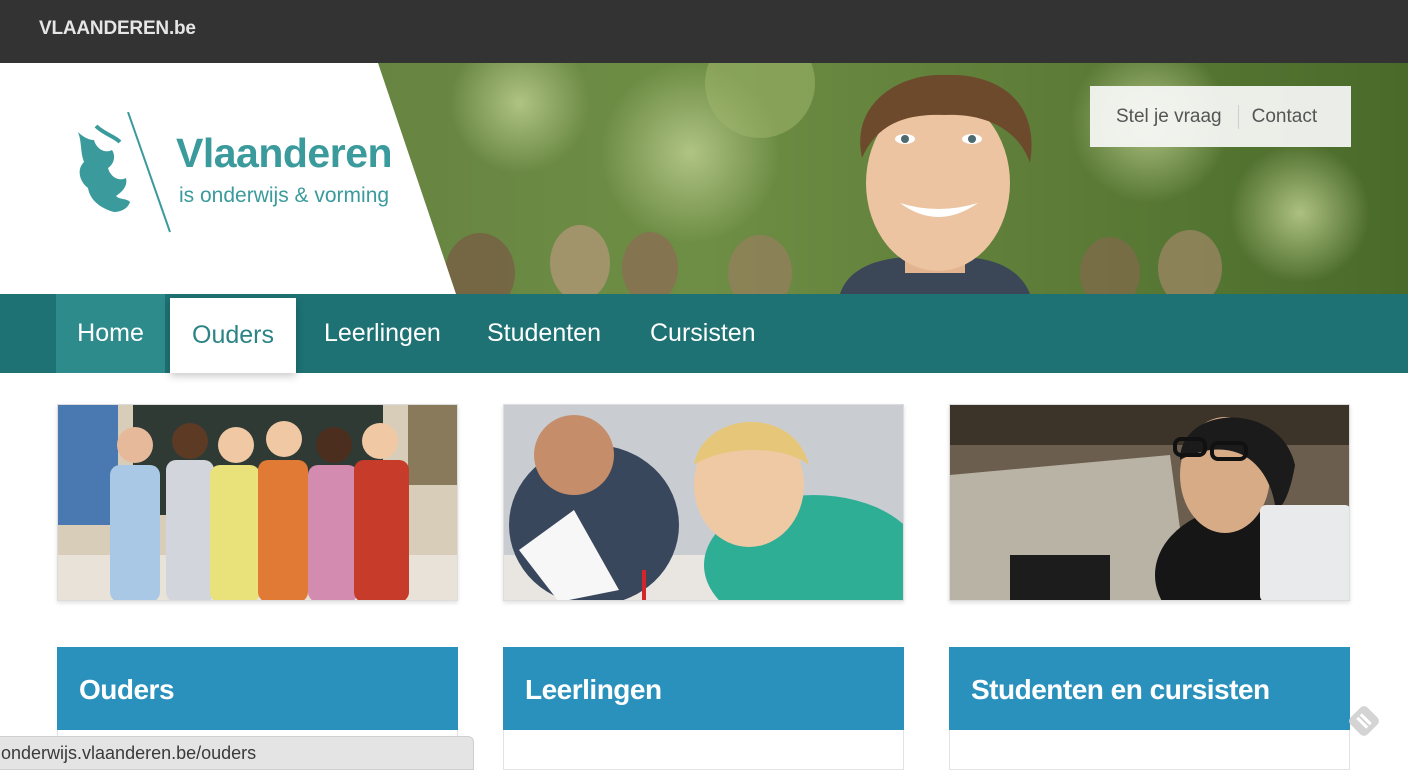 The image size is (1408, 770). Describe the element at coordinates (228, 178) in the screenshot. I see `logo-panel` at that location.